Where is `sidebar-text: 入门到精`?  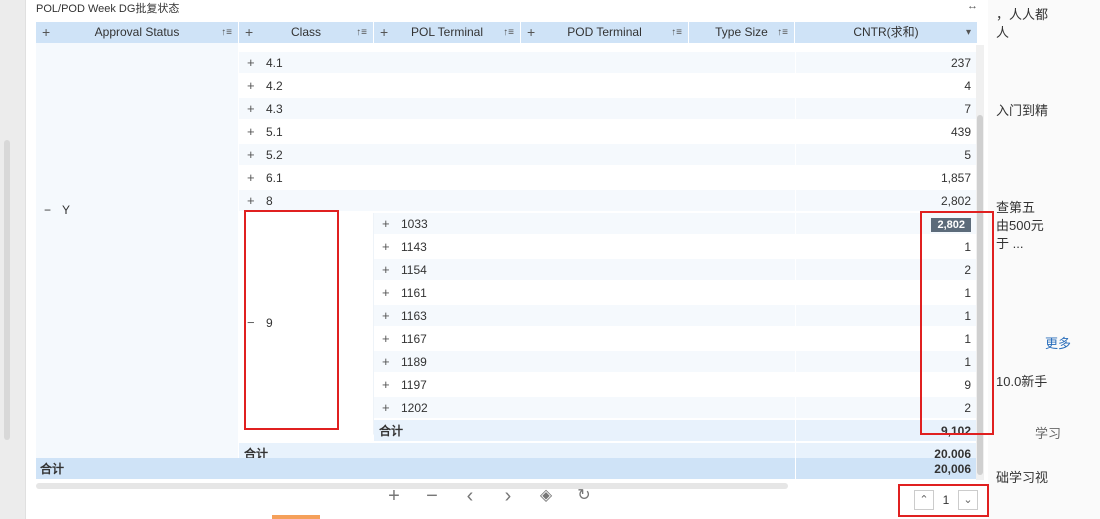 sidebar-text: 入门到精 is located at coordinates (1022, 109).